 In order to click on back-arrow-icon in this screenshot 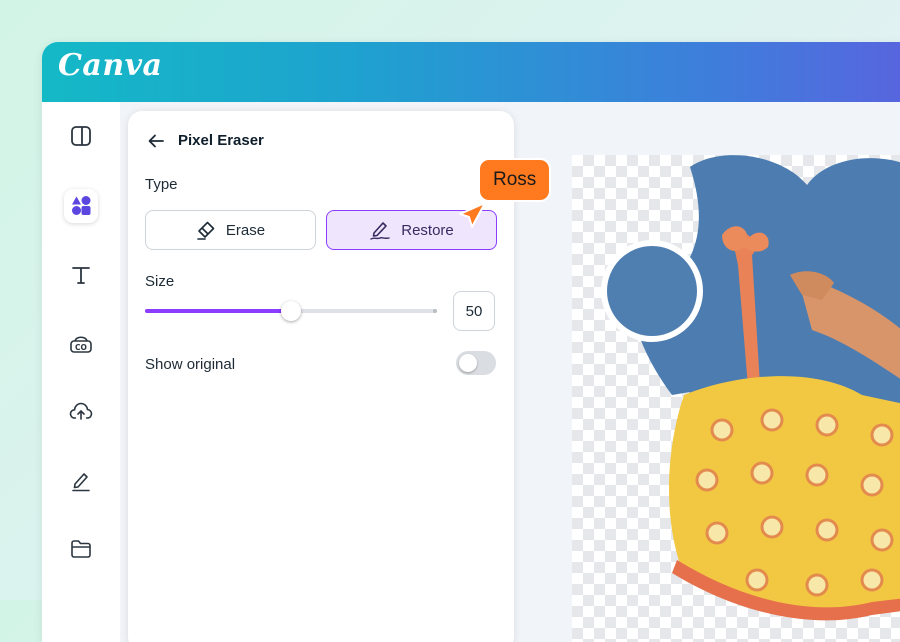, I will do `click(156, 141)`.